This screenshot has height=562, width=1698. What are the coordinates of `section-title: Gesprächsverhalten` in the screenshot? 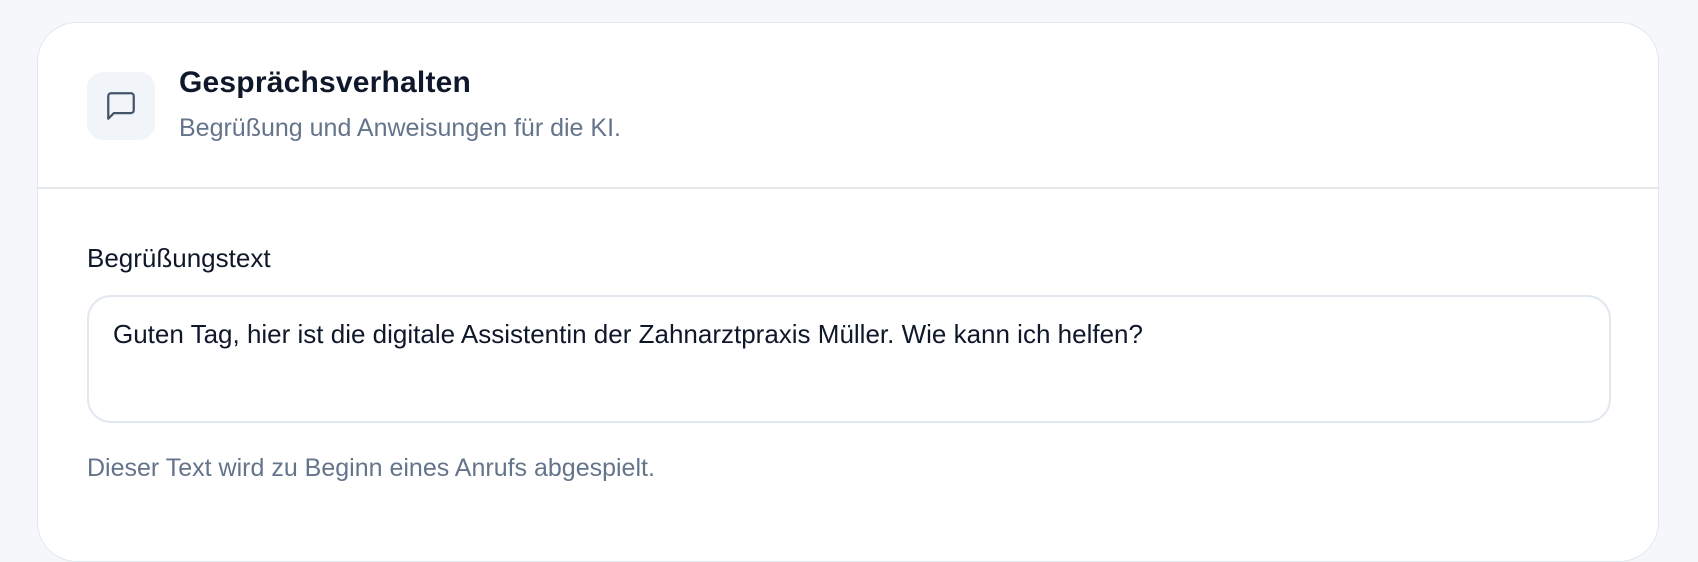 It's located at (325, 82).